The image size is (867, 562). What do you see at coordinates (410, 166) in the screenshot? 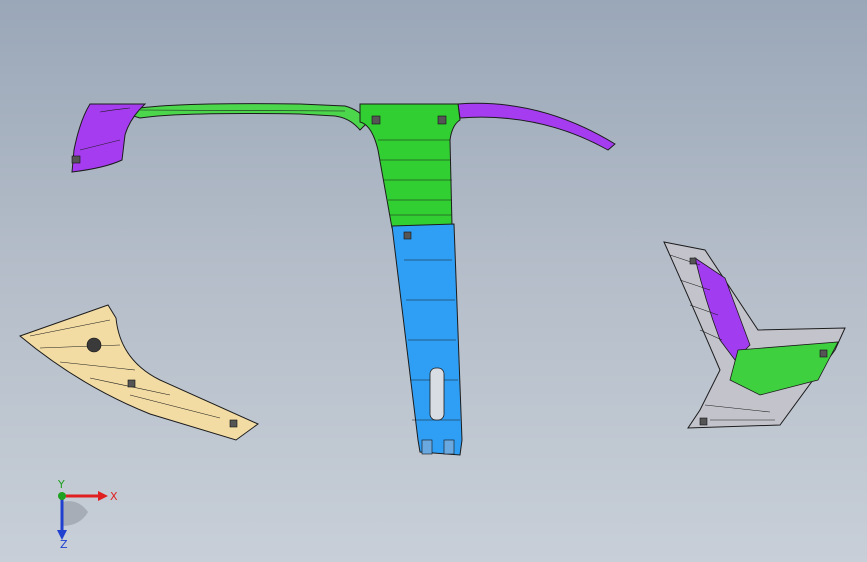
I see `b-pillar-upper` at bounding box center [410, 166].